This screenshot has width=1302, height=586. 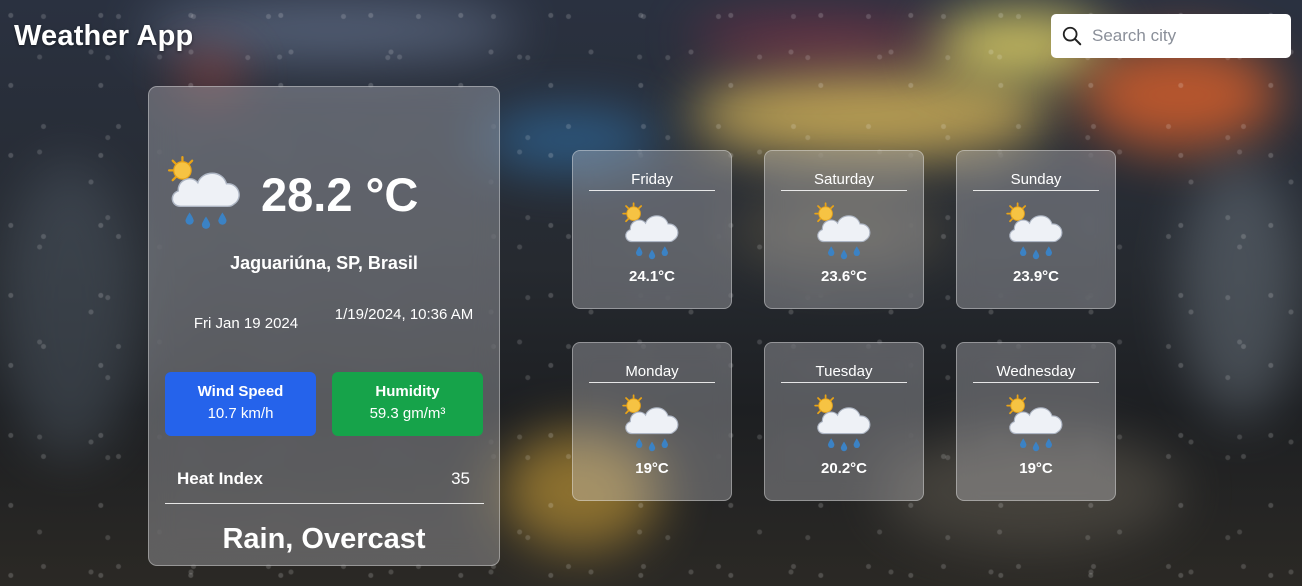 What do you see at coordinates (652, 181) in the screenshot?
I see `forecast-day: Friday` at bounding box center [652, 181].